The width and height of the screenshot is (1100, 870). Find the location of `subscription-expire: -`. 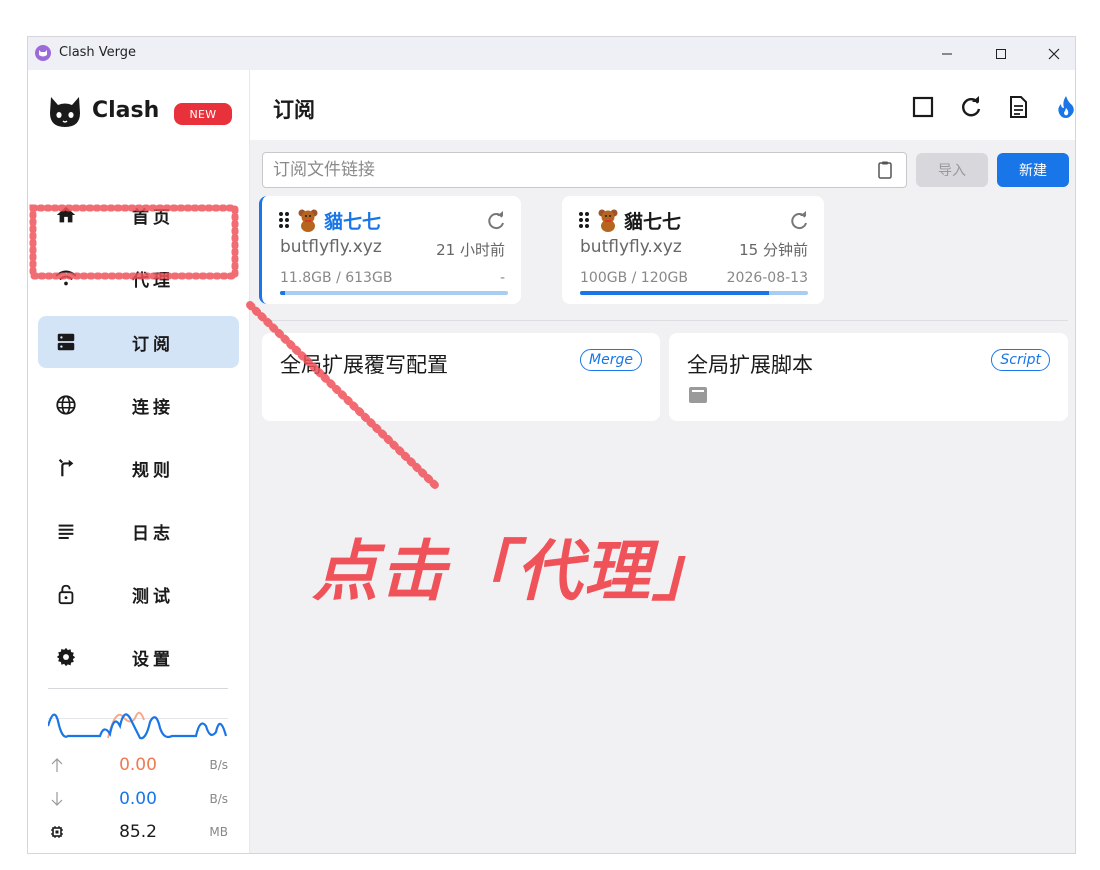

subscription-expire: - is located at coordinates (502, 278).